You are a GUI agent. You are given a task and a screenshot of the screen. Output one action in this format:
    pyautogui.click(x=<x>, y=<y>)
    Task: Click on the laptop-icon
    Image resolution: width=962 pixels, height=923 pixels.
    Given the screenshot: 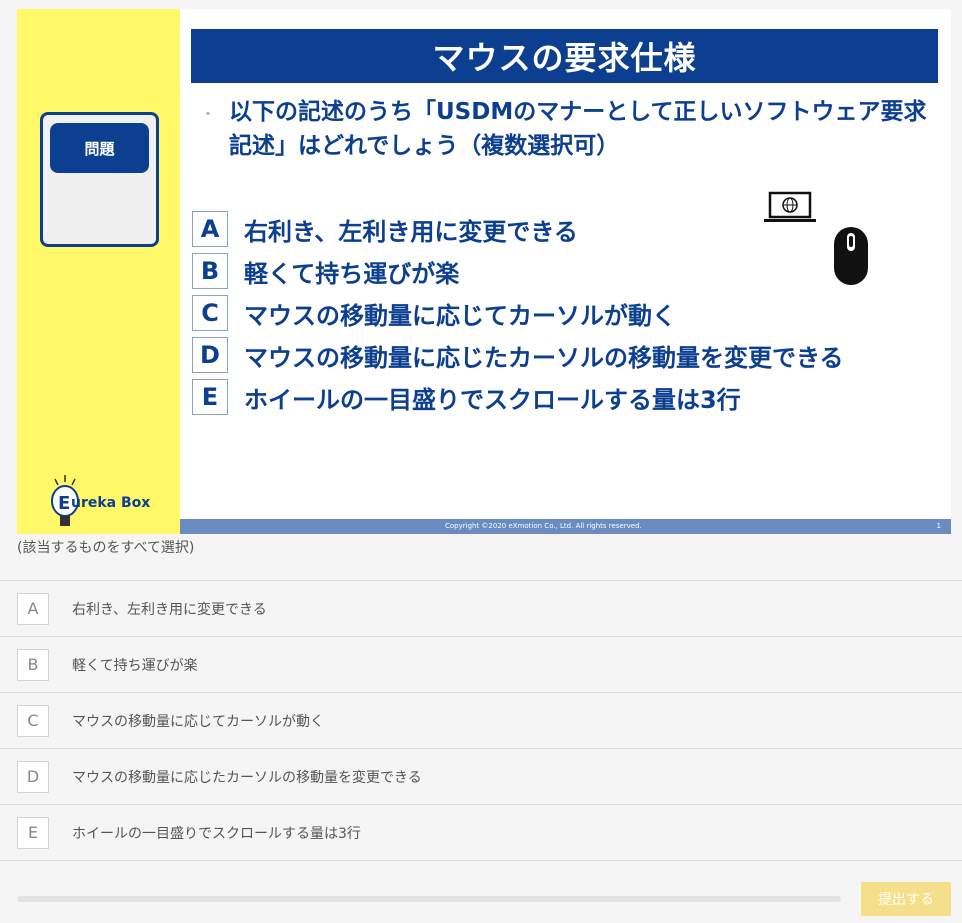 What is the action you would take?
    pyautogui.click(x=790, y=206)
    